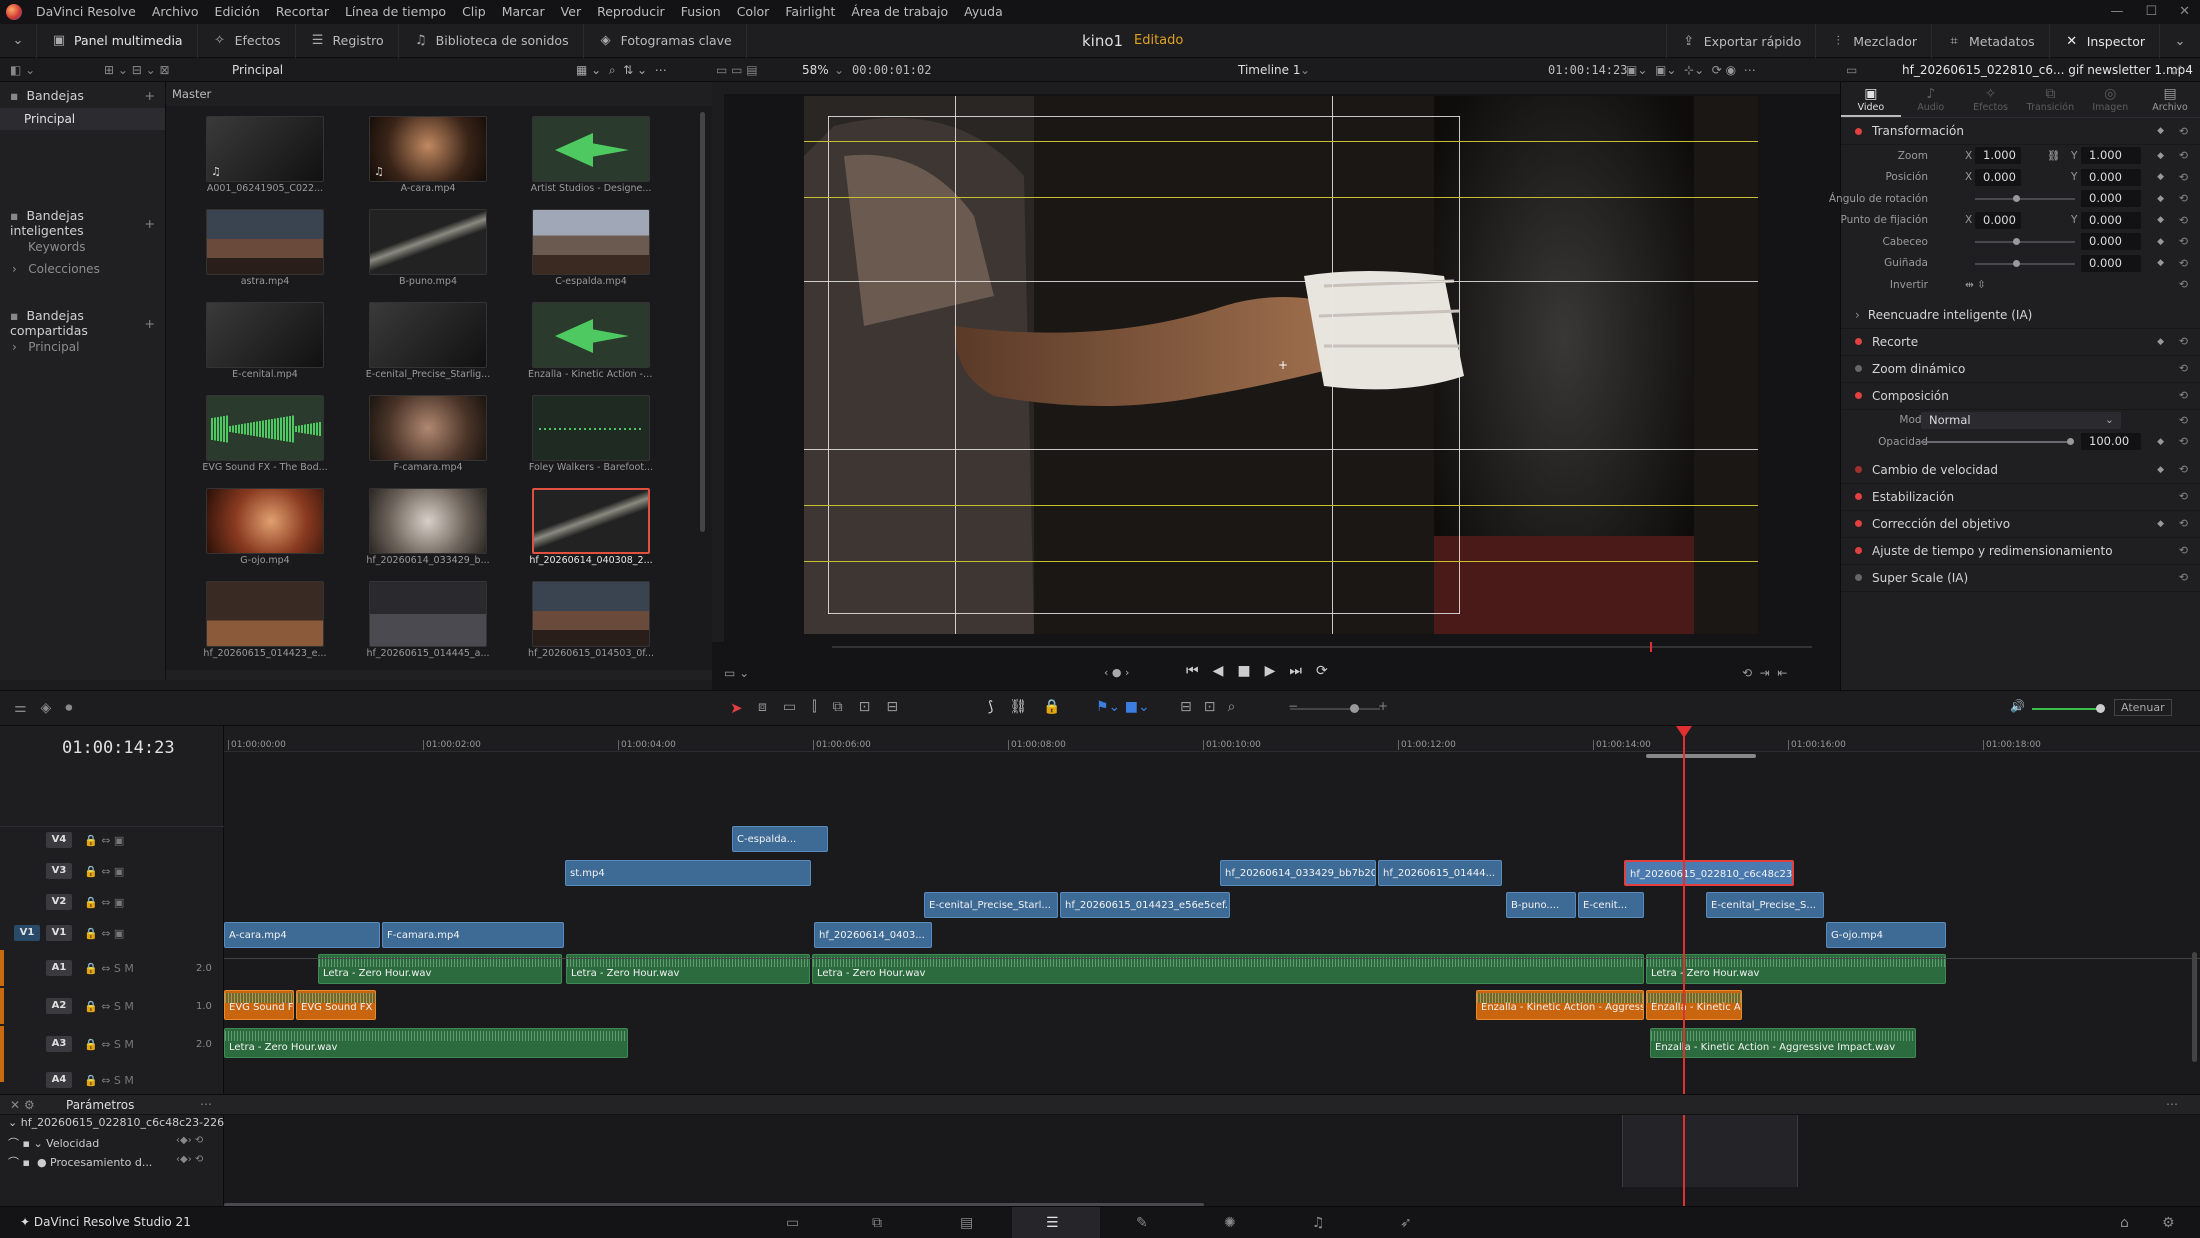 The image size is (2200, 1238). What do you see at coordinates (1931, 99) in the screenshot?
I see `tab-audio: ♪ Audio` at bounding box center [1931, 99].